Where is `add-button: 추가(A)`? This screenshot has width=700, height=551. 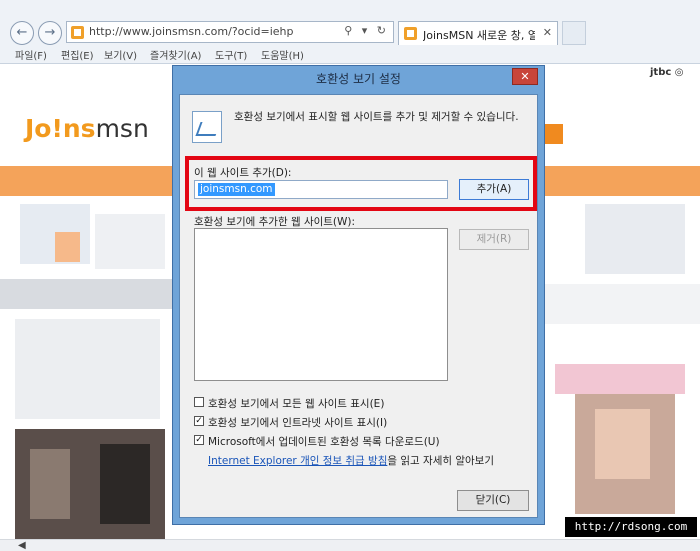 add-button: 추가(A) is located at coordinates (494, 189).